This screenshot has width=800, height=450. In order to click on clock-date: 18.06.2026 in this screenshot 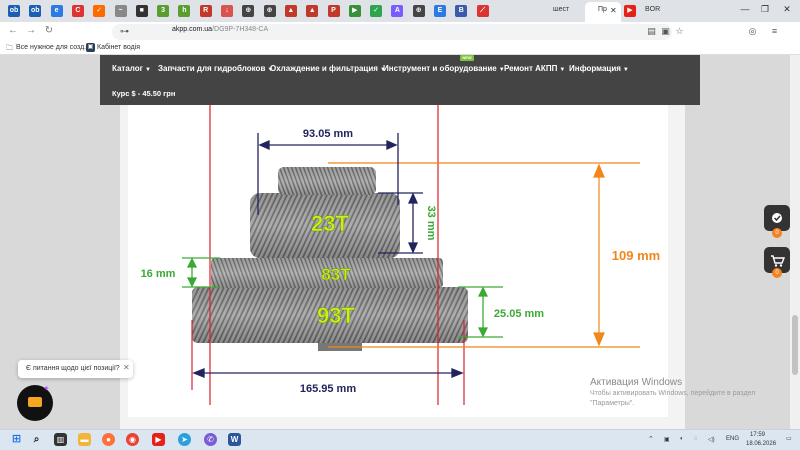, I will do `click(761, 444)`.